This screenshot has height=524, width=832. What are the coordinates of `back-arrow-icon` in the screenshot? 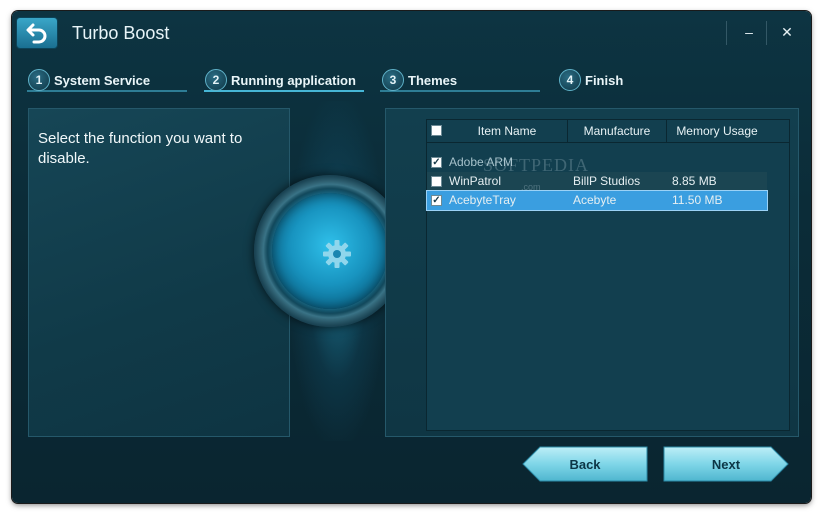 It's located at (36, 33).